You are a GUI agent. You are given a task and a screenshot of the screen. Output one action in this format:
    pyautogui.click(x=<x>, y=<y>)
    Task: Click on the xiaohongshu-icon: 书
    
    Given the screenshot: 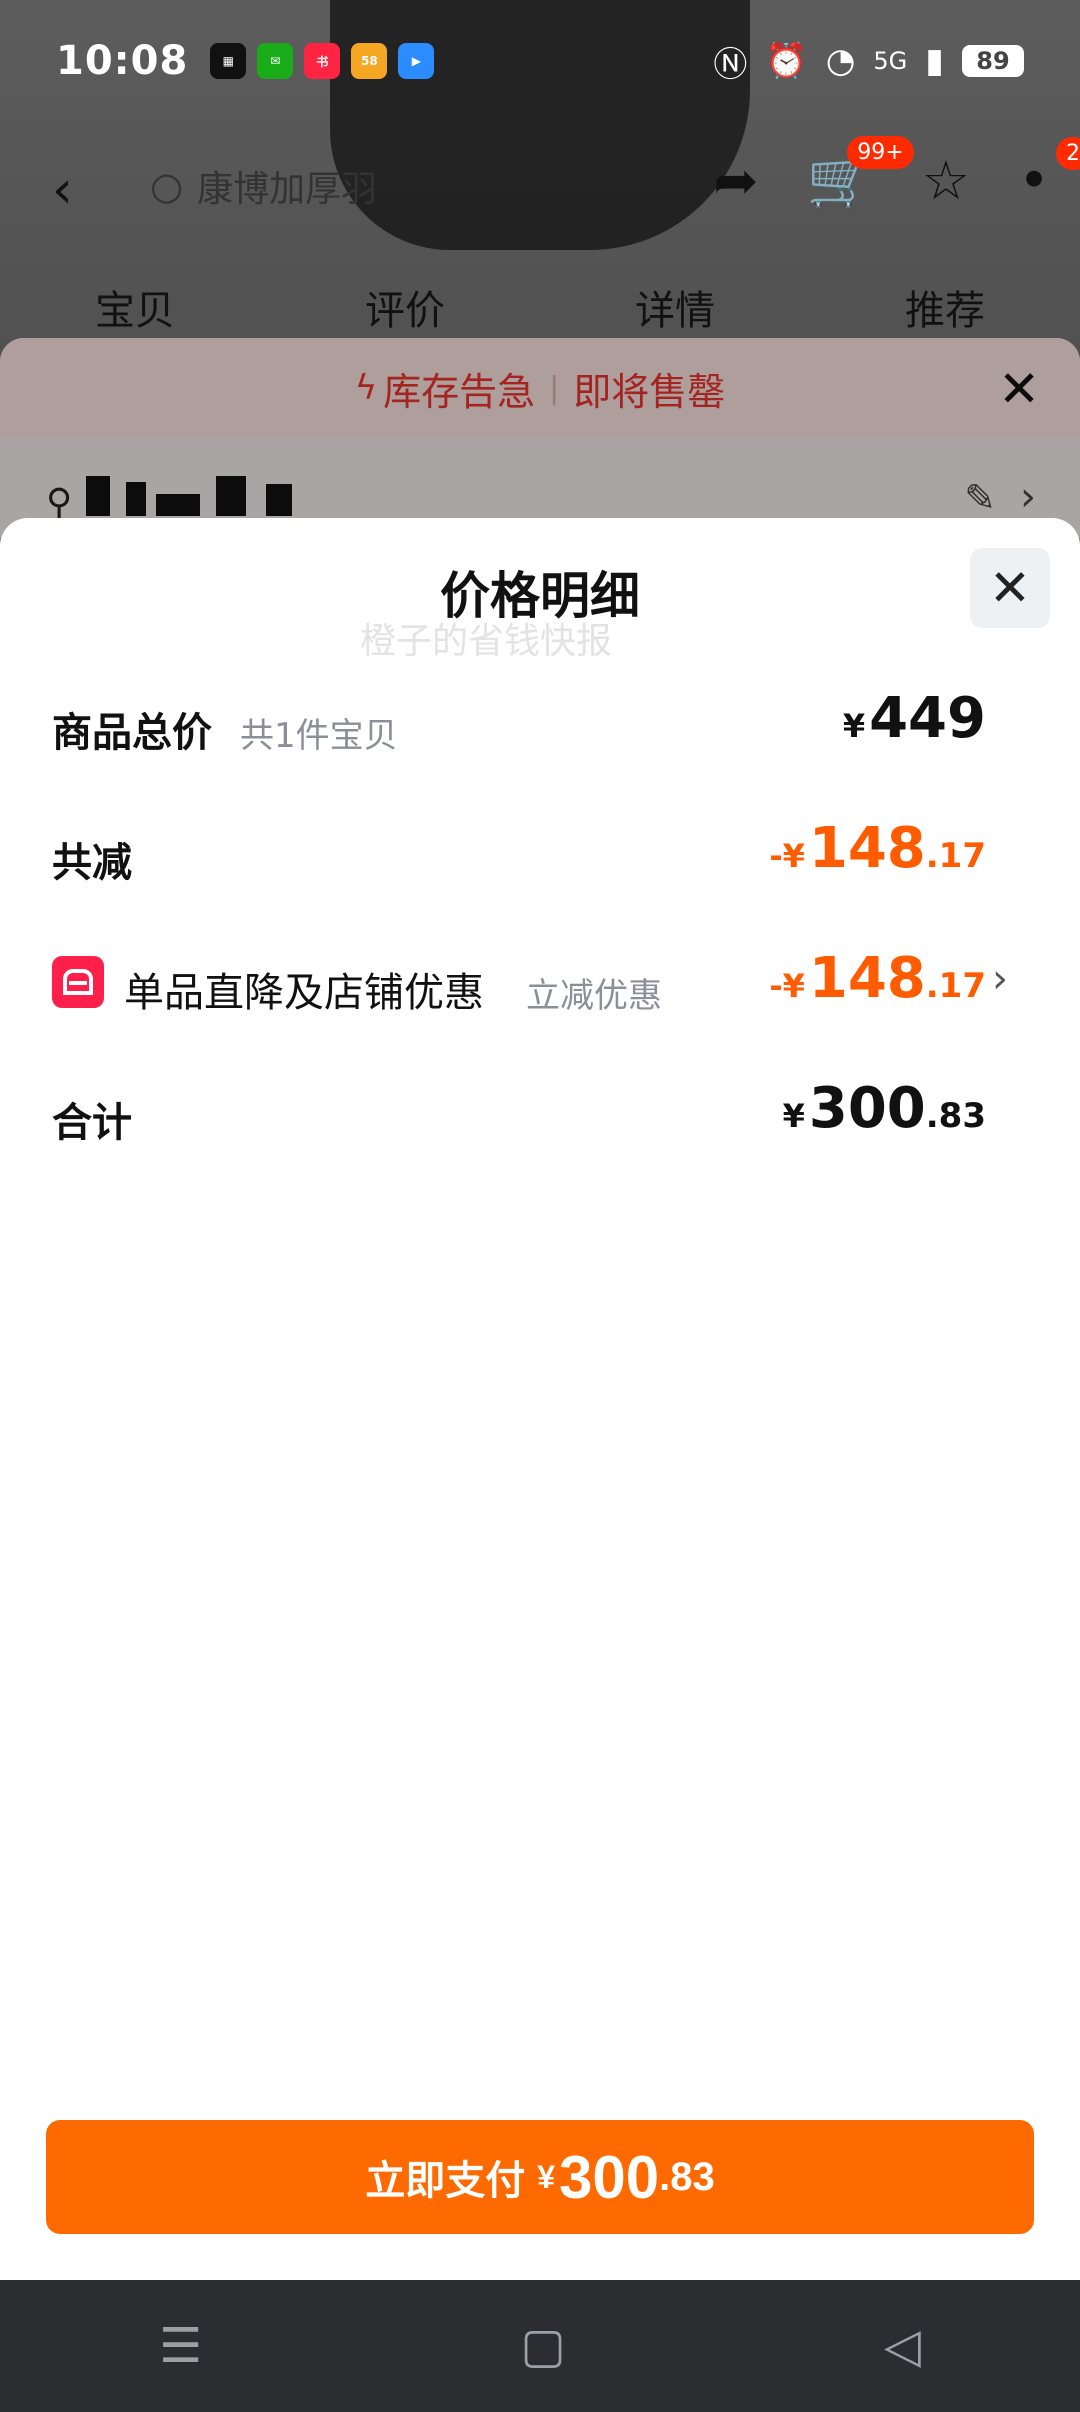 What is the action you would take?
    pyautogui.click(x=322, y=61)
    